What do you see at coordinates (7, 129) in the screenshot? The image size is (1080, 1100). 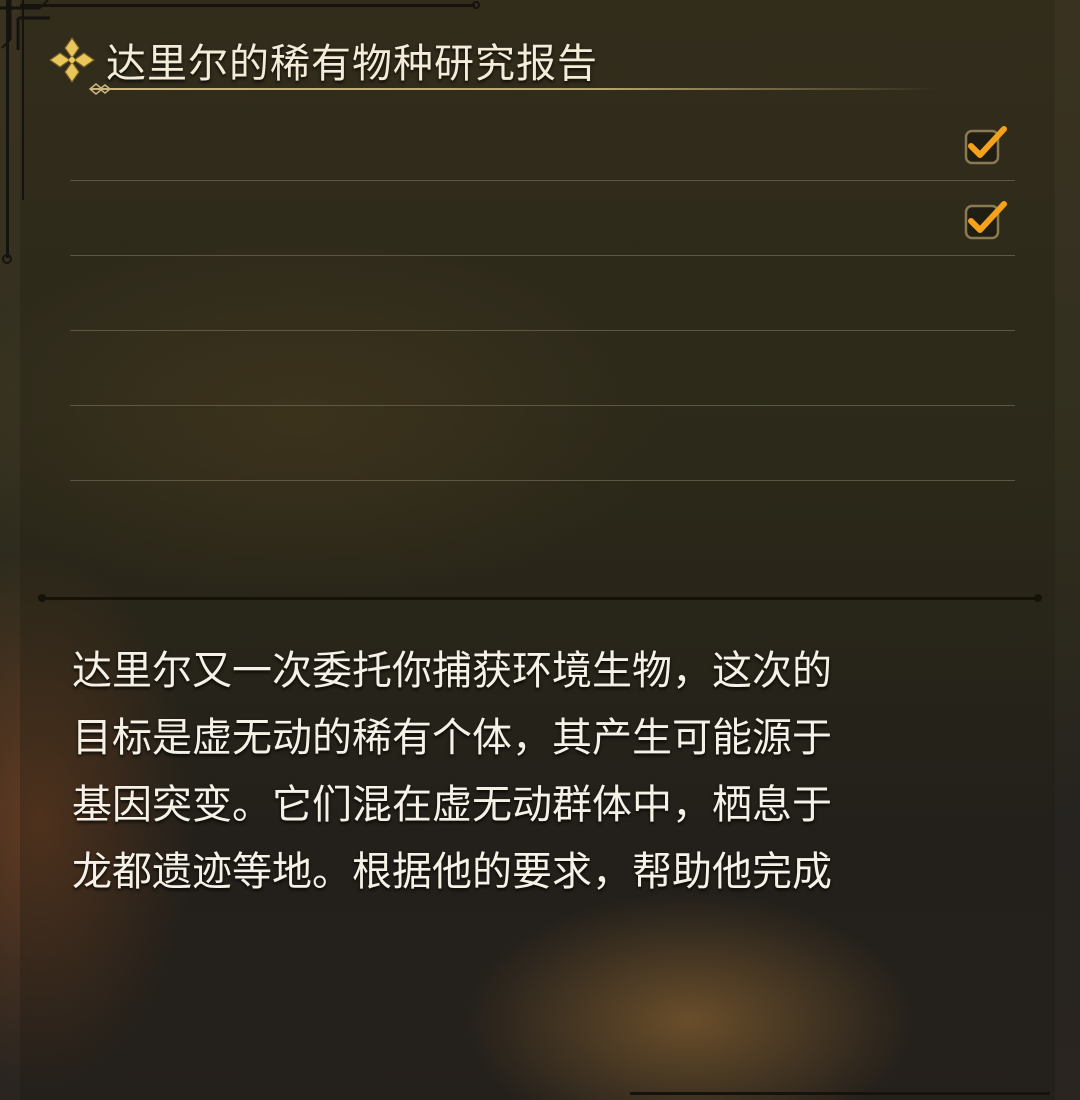 I see `frame-left-line` at bounding box center [7, 129].